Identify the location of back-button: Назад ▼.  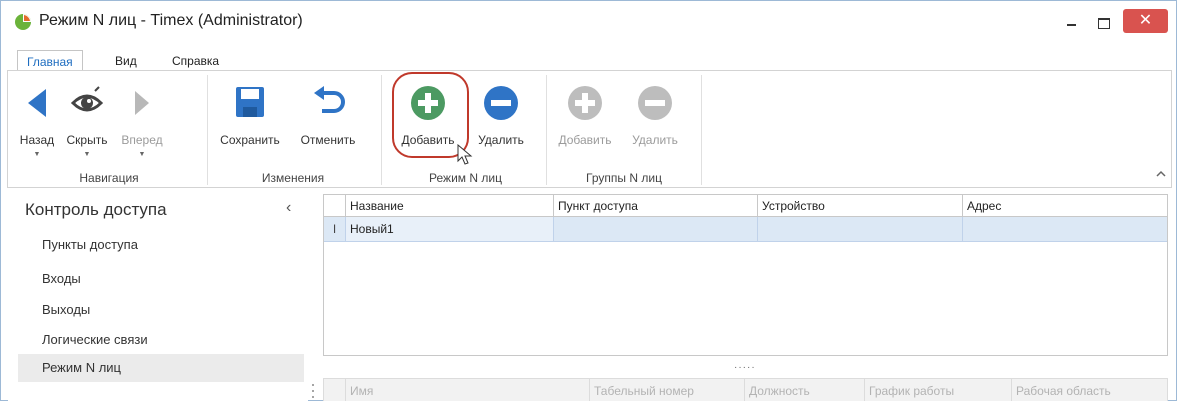
(37, 122).